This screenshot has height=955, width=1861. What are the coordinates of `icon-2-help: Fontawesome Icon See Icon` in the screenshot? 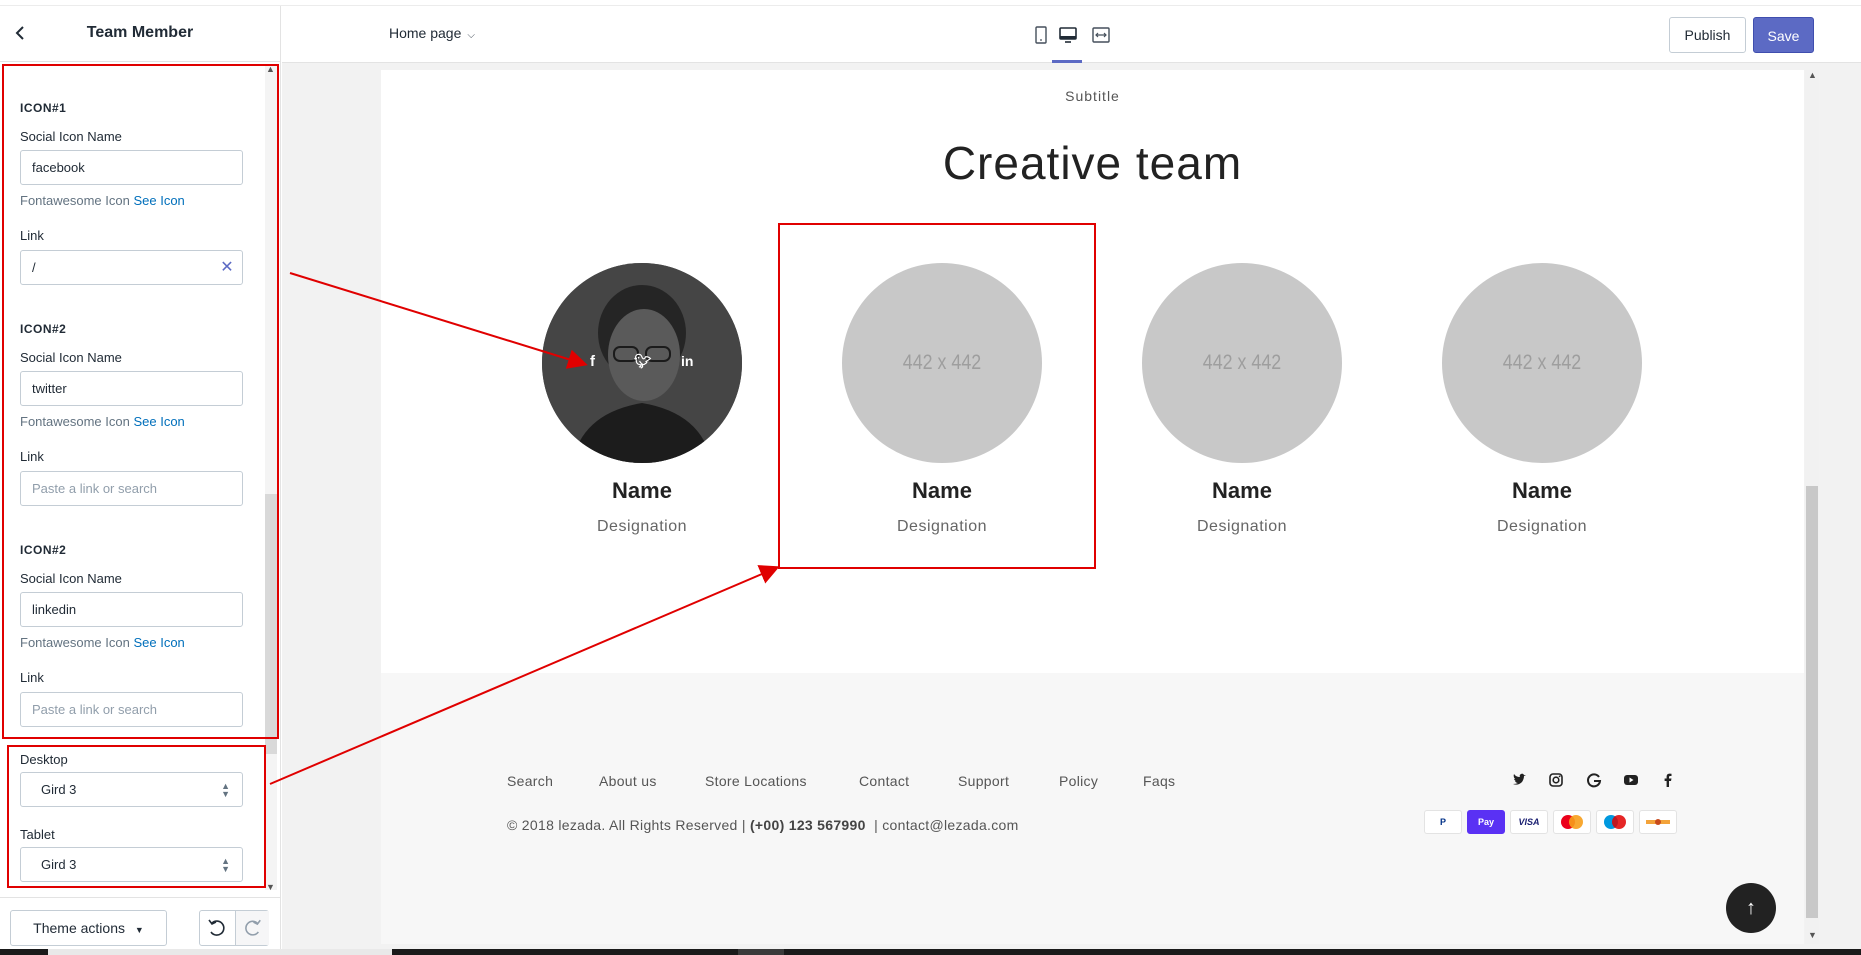 It's located at (102, 421).